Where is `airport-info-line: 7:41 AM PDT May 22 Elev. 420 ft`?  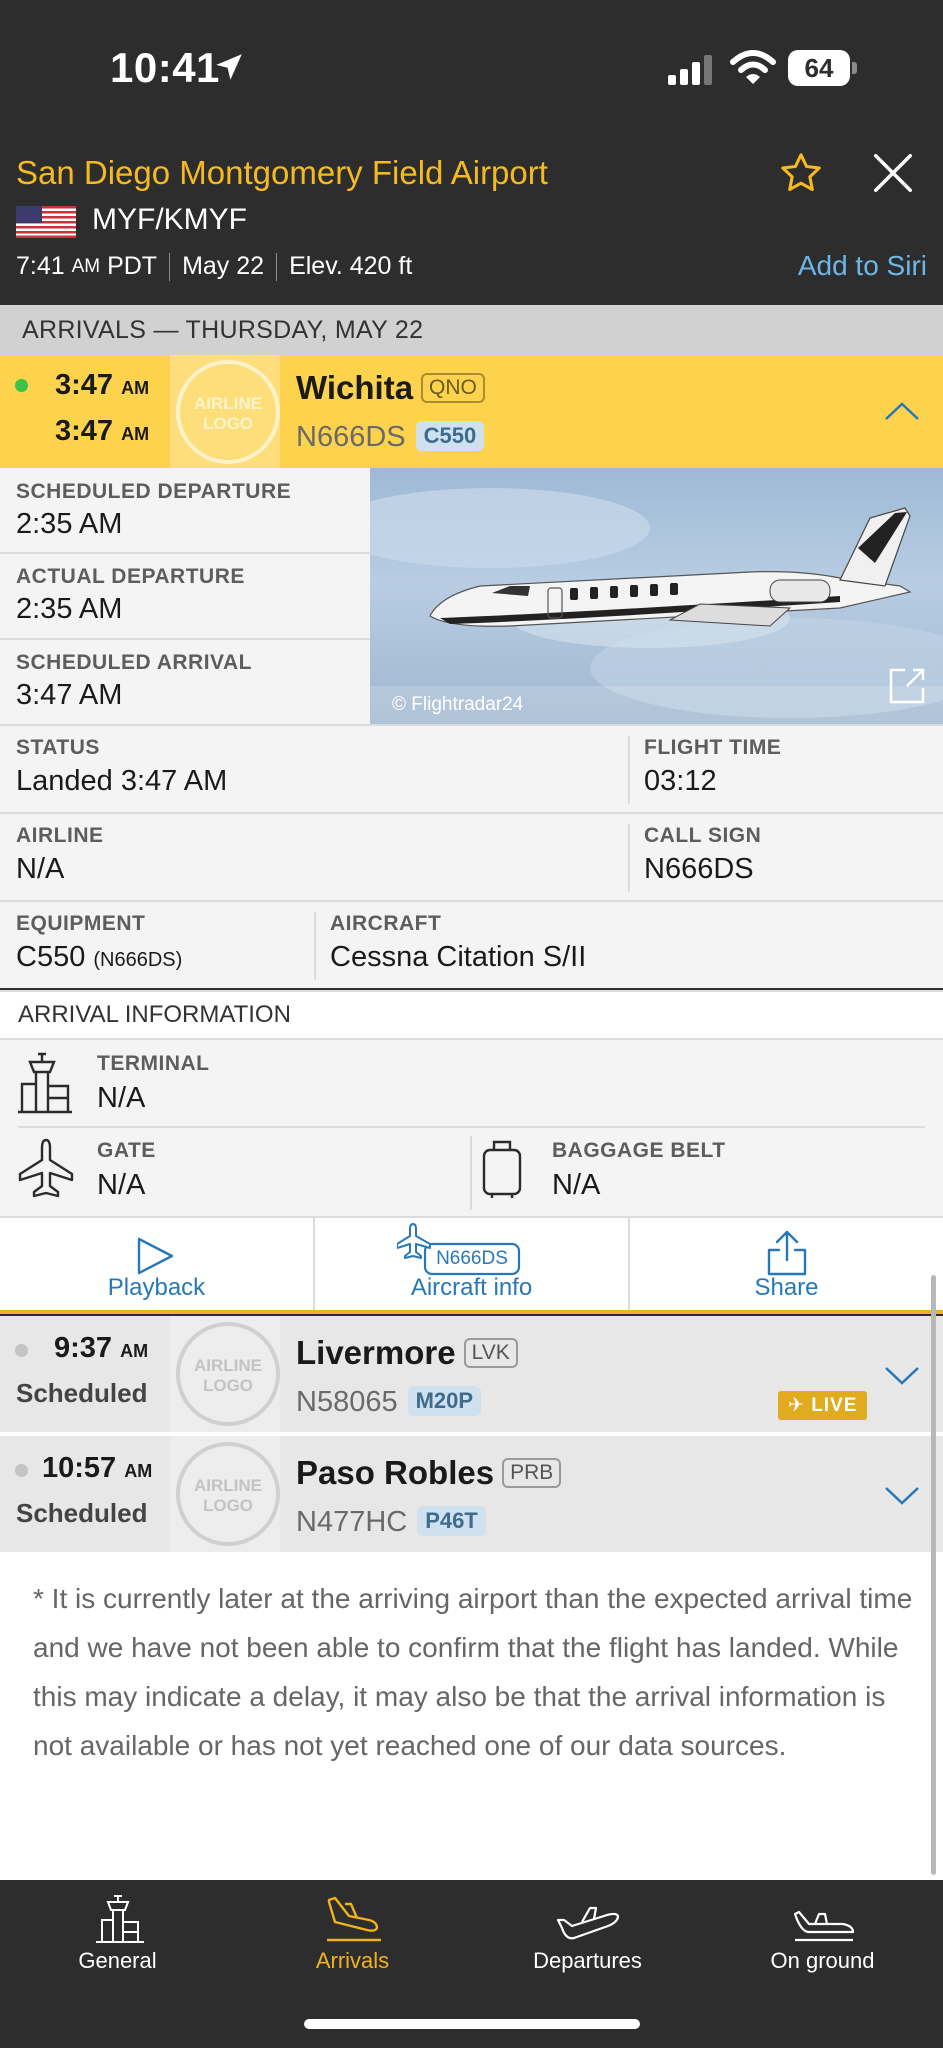 airport-info-line: 7:41 AM PDT May 22 Elev. 420 ft is located at coordinates (214, 266).